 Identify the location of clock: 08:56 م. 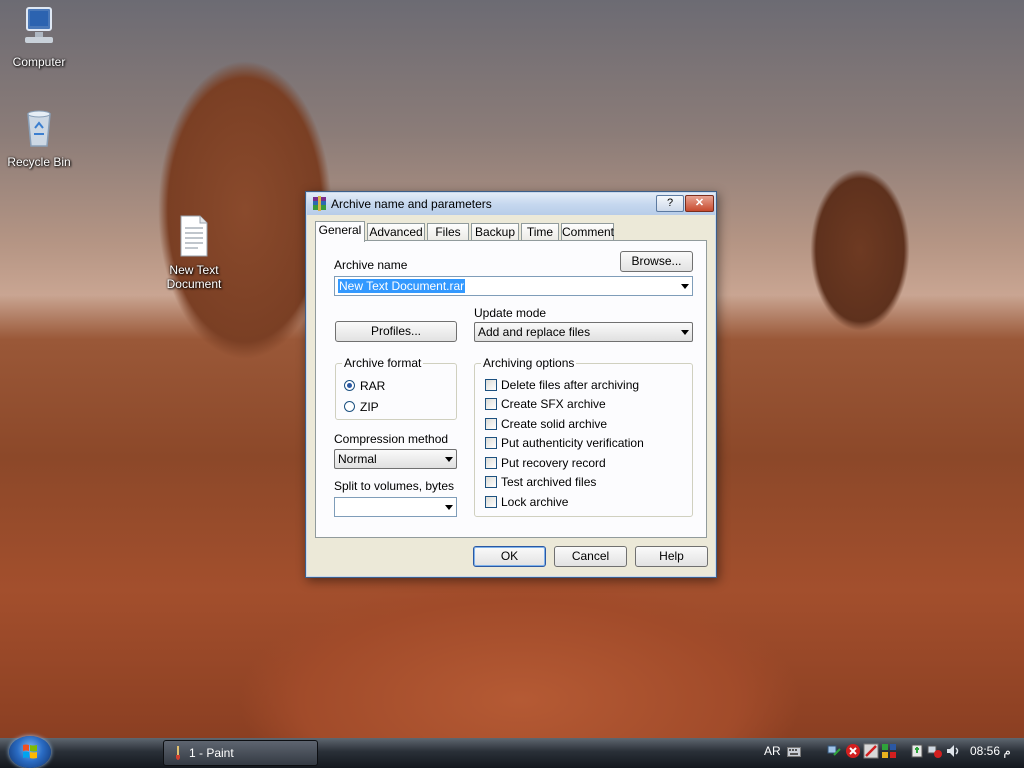
(990, 751).